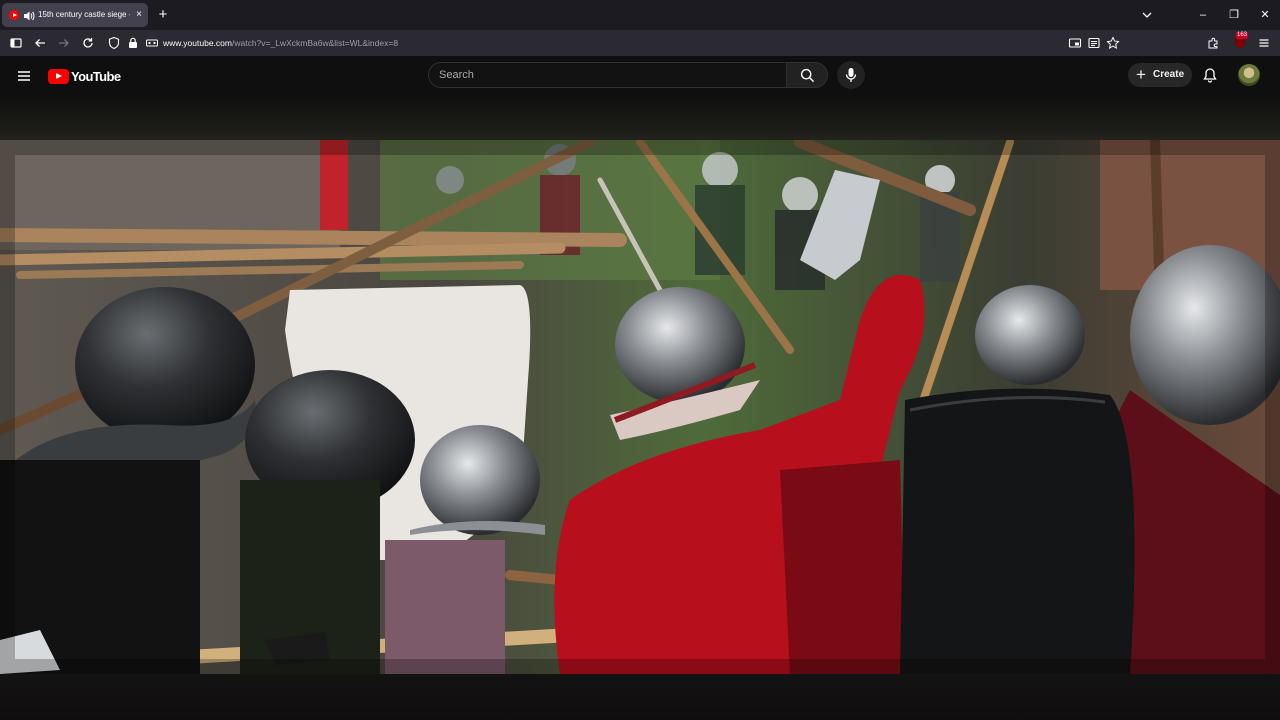 The image size is (1280, 720). Describe the element at coordinates (1203, 15) in the screenshot. I see `minimize-button: –` at that location.